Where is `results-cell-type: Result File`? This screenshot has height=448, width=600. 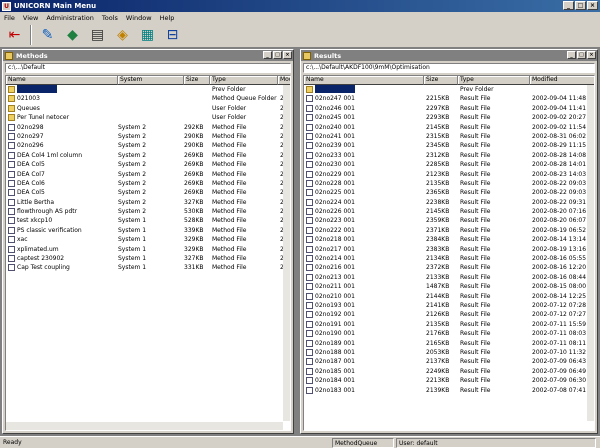
results-cell-type: Result File is located at coordinates (475, 390).